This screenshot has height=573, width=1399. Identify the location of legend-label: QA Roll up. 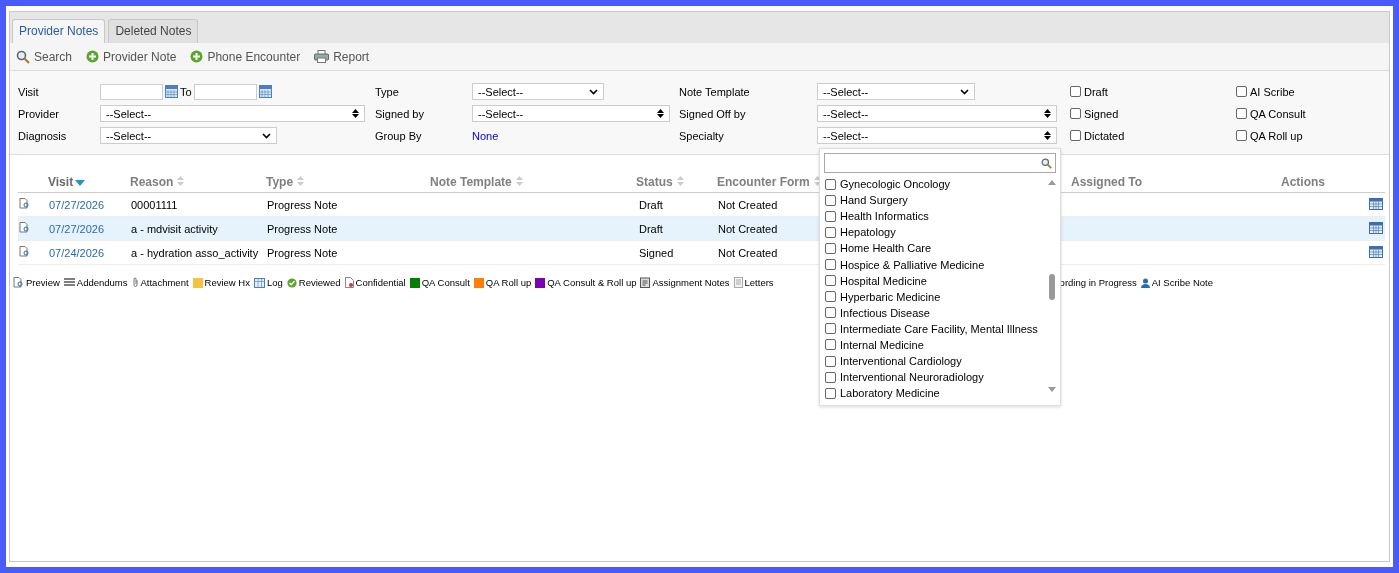
(508, 282).